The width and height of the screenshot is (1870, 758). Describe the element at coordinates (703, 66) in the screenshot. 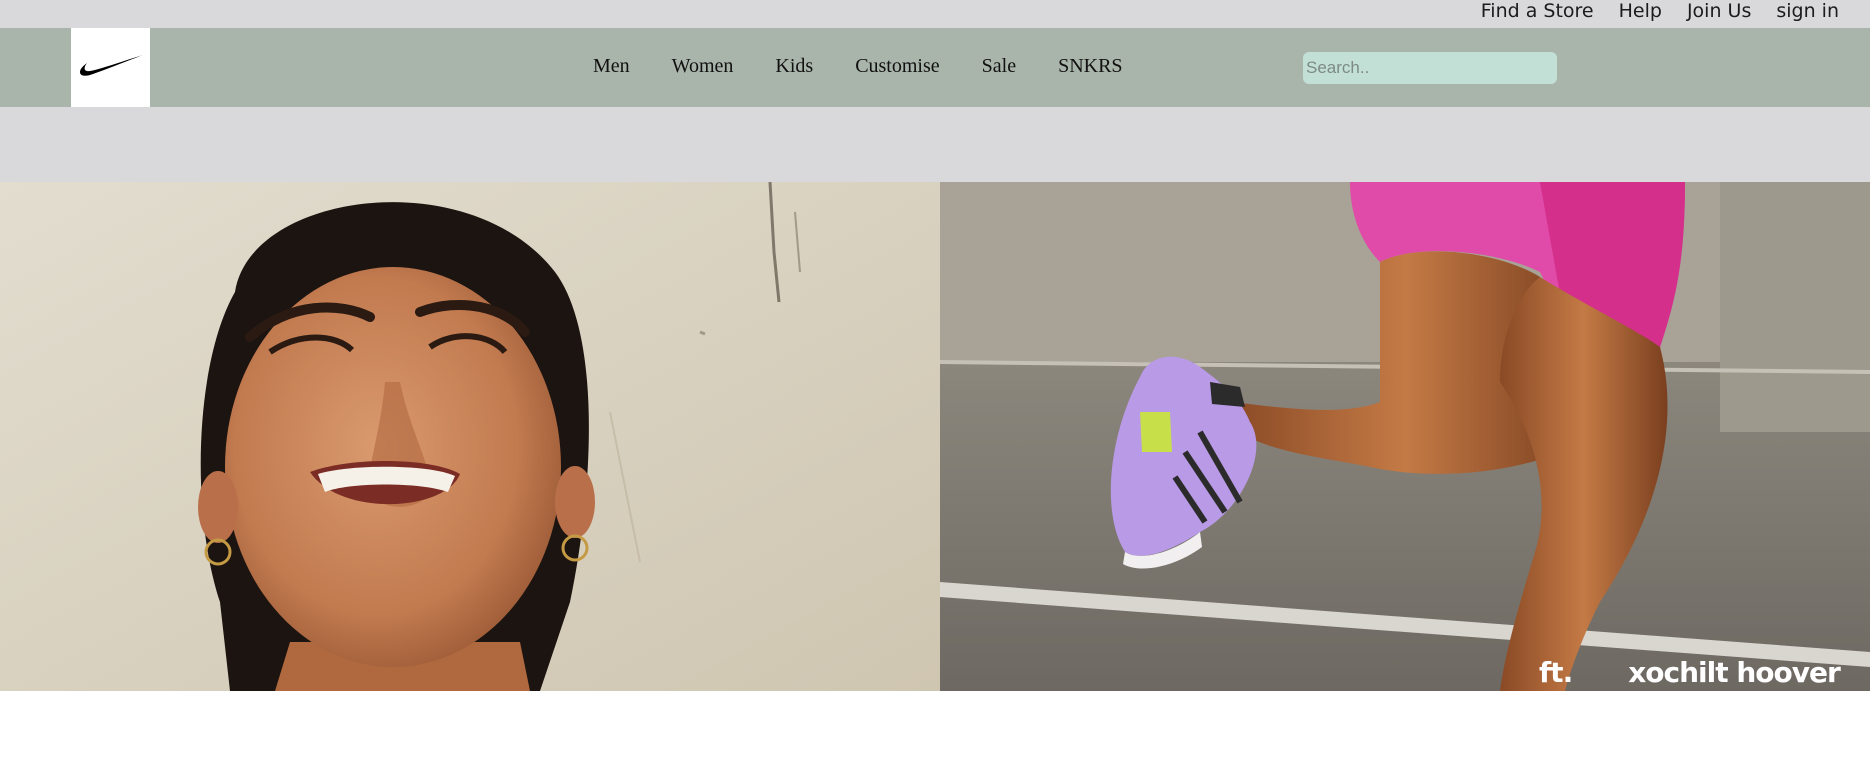

I see `nav-item-women: Women` at that location.